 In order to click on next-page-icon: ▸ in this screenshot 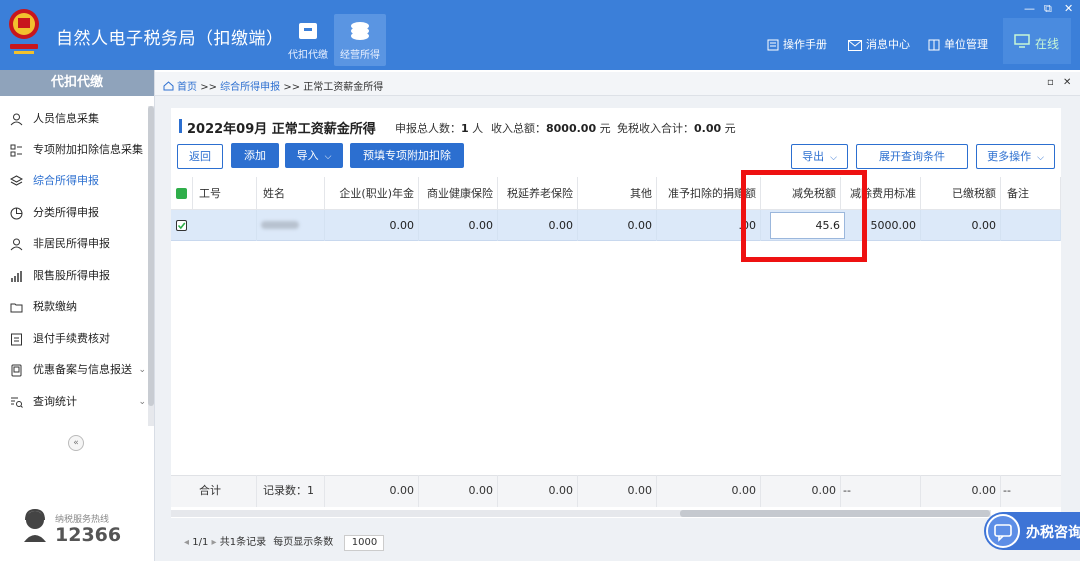, I will do `click(214, 542)`.